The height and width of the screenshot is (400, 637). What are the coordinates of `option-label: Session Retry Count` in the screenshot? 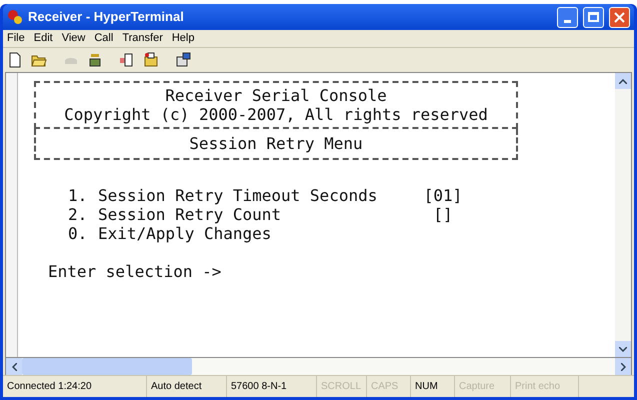 It's located at (190, 214).